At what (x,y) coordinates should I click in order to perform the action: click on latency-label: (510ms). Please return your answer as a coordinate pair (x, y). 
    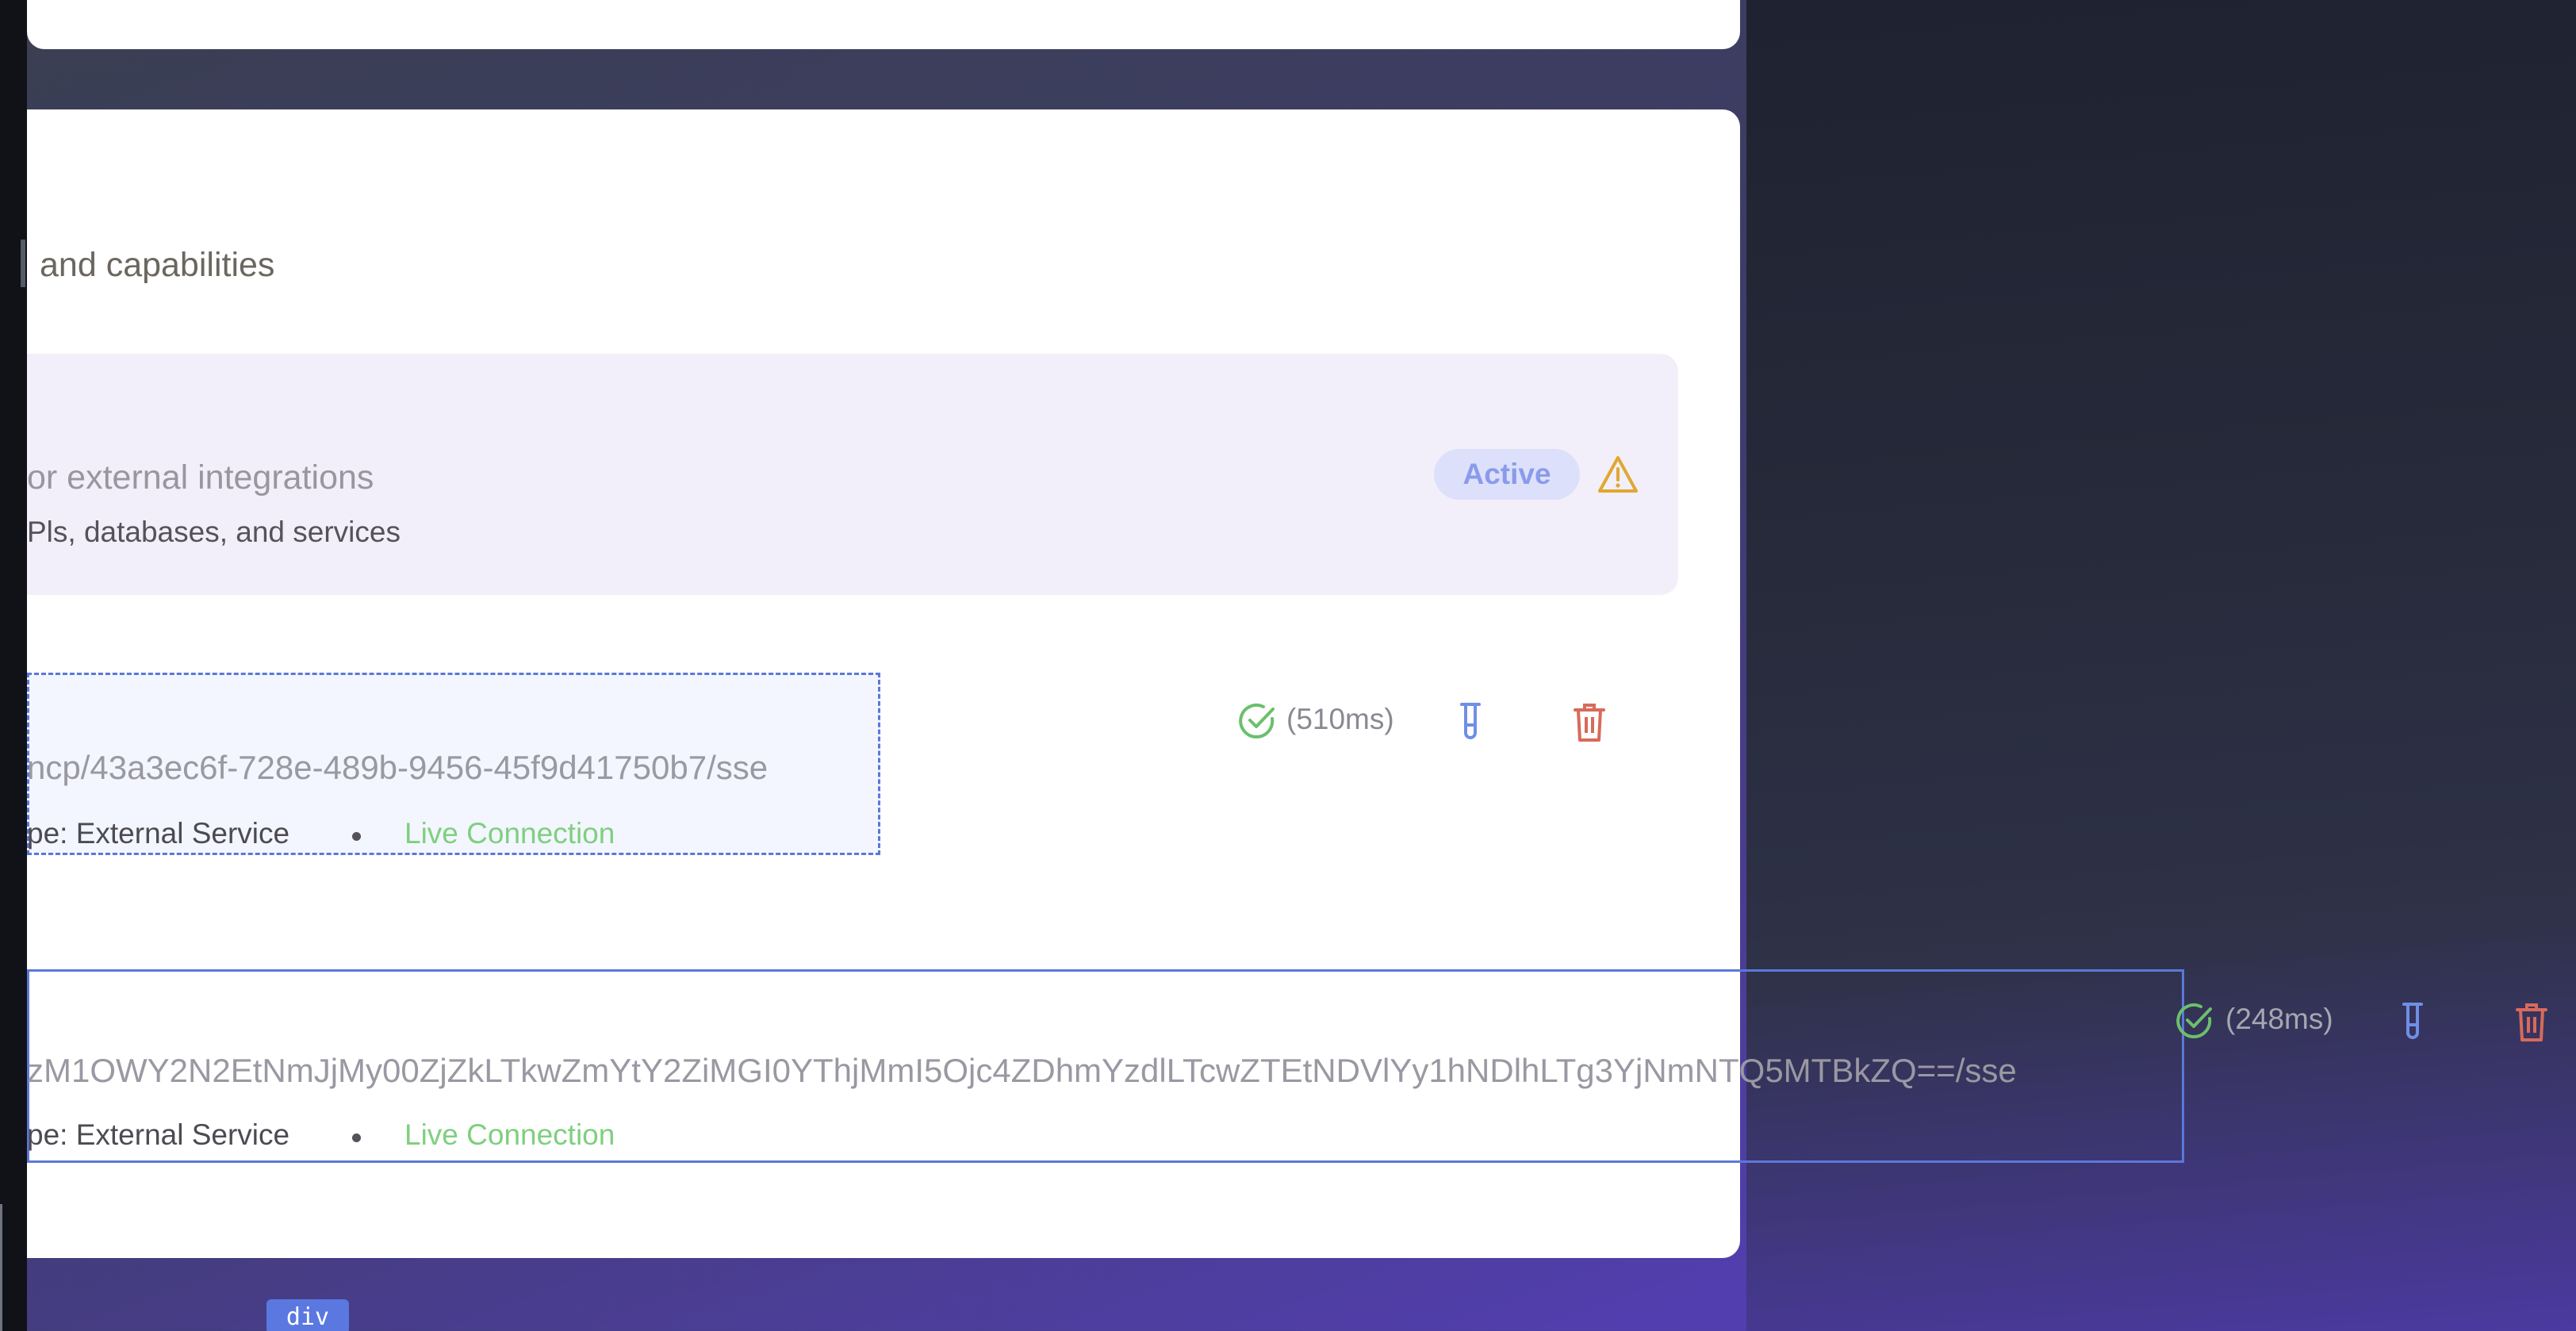
    Looking at the image, I should click on (1340, 719).